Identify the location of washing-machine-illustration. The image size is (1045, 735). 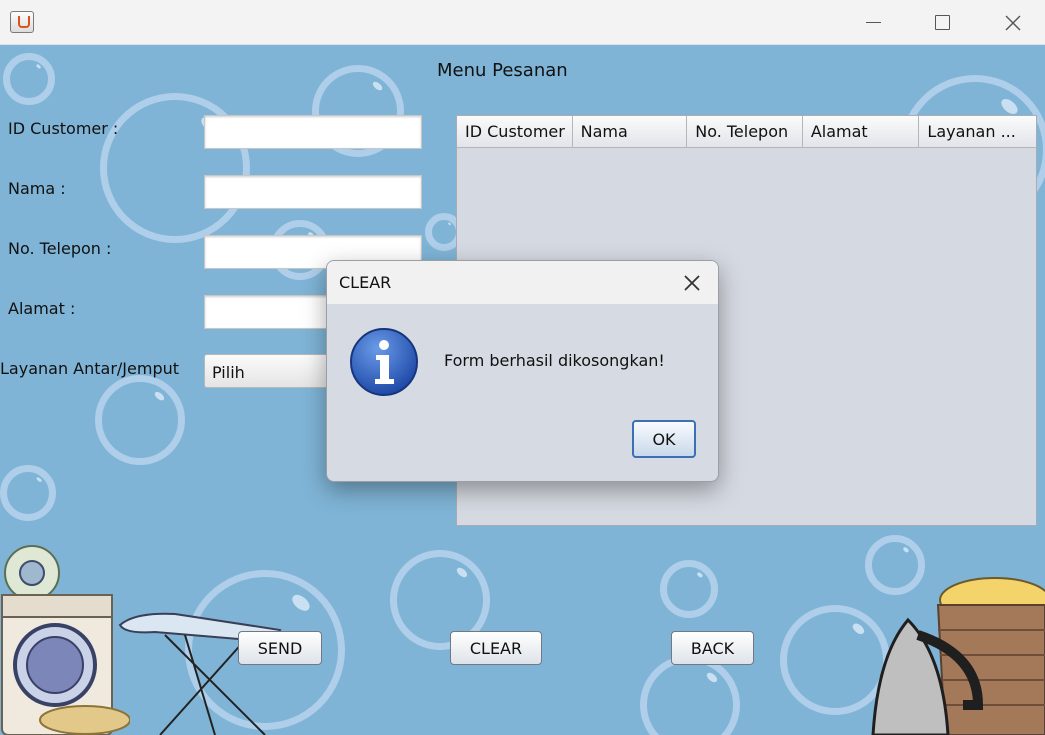
(65, 640).